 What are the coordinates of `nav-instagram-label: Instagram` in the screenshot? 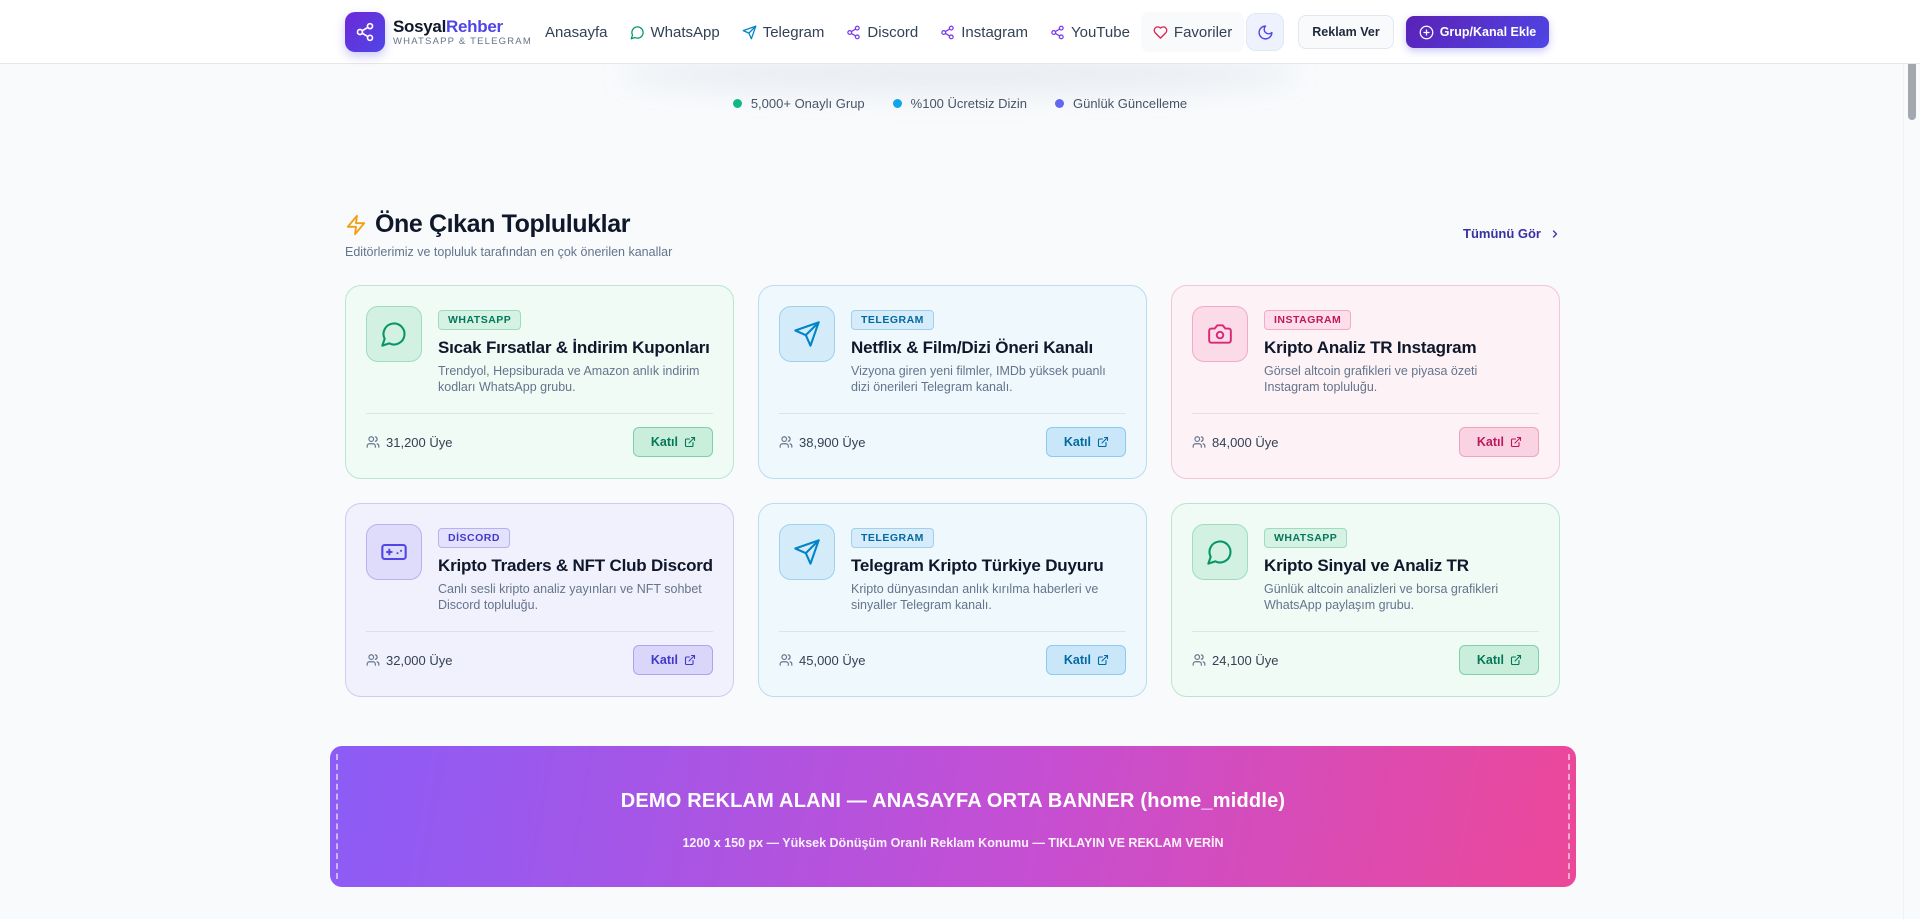 It's located at (994, 32).